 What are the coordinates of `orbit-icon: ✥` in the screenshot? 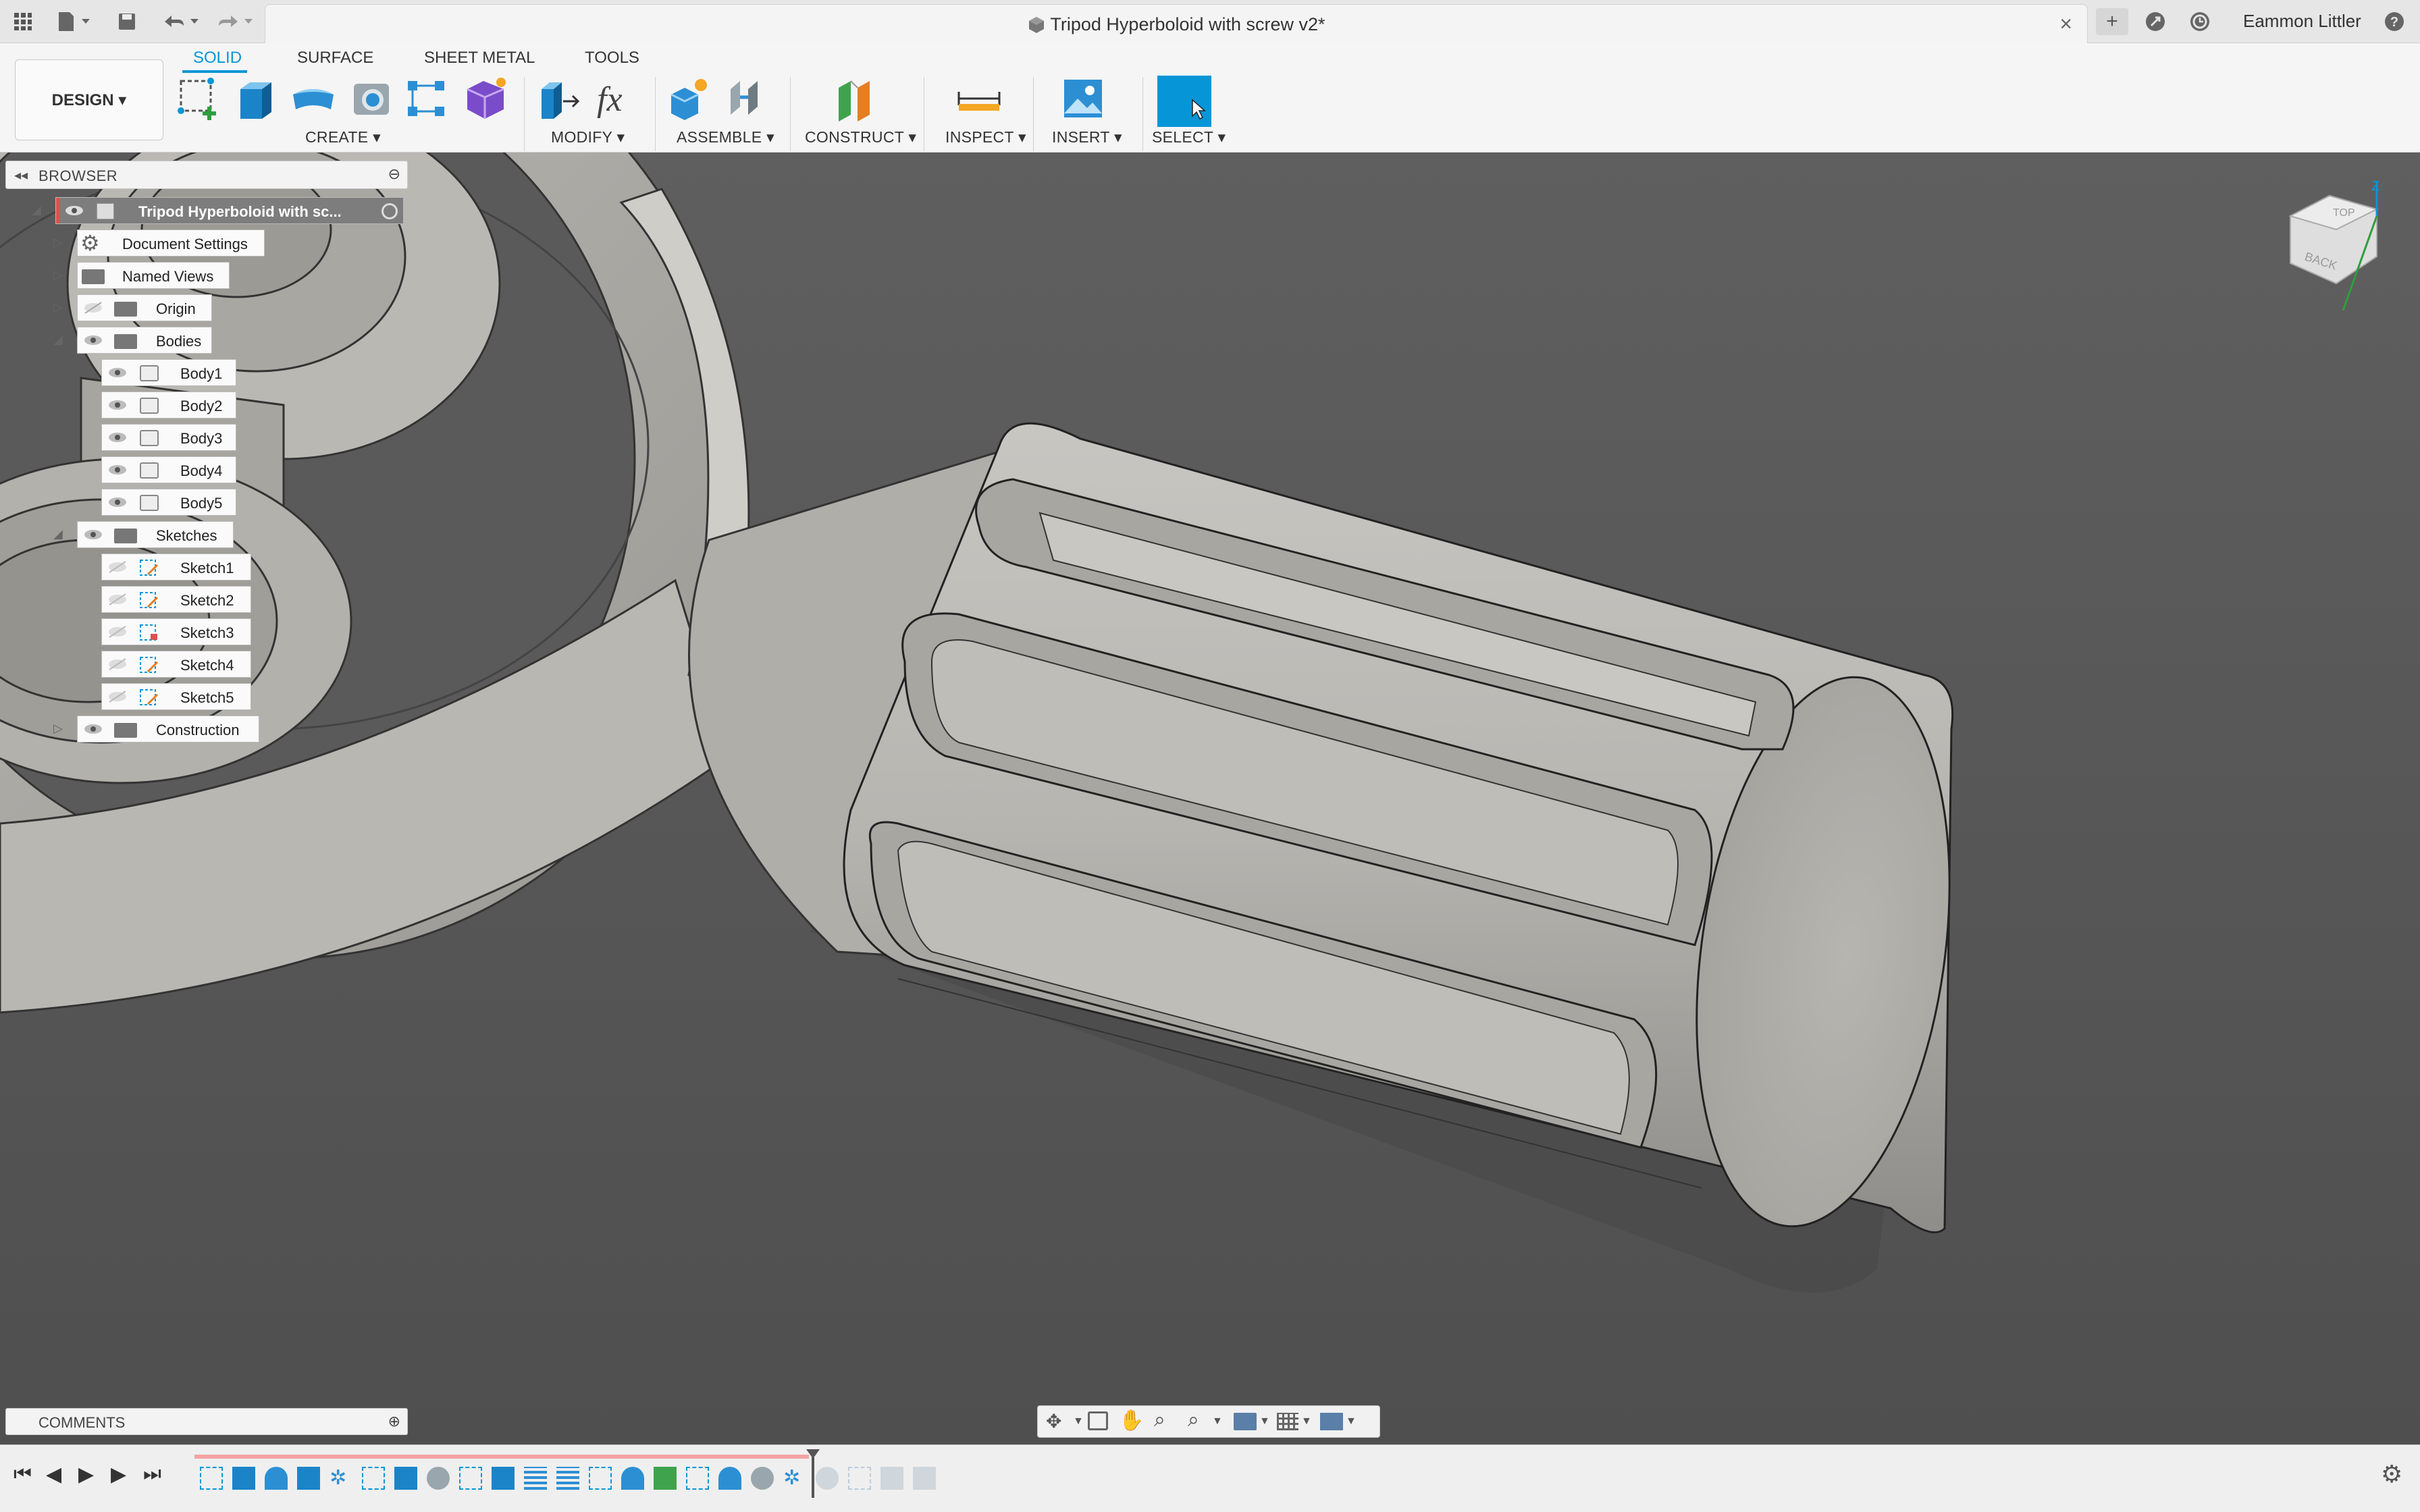 It's located at (1053, 1421).